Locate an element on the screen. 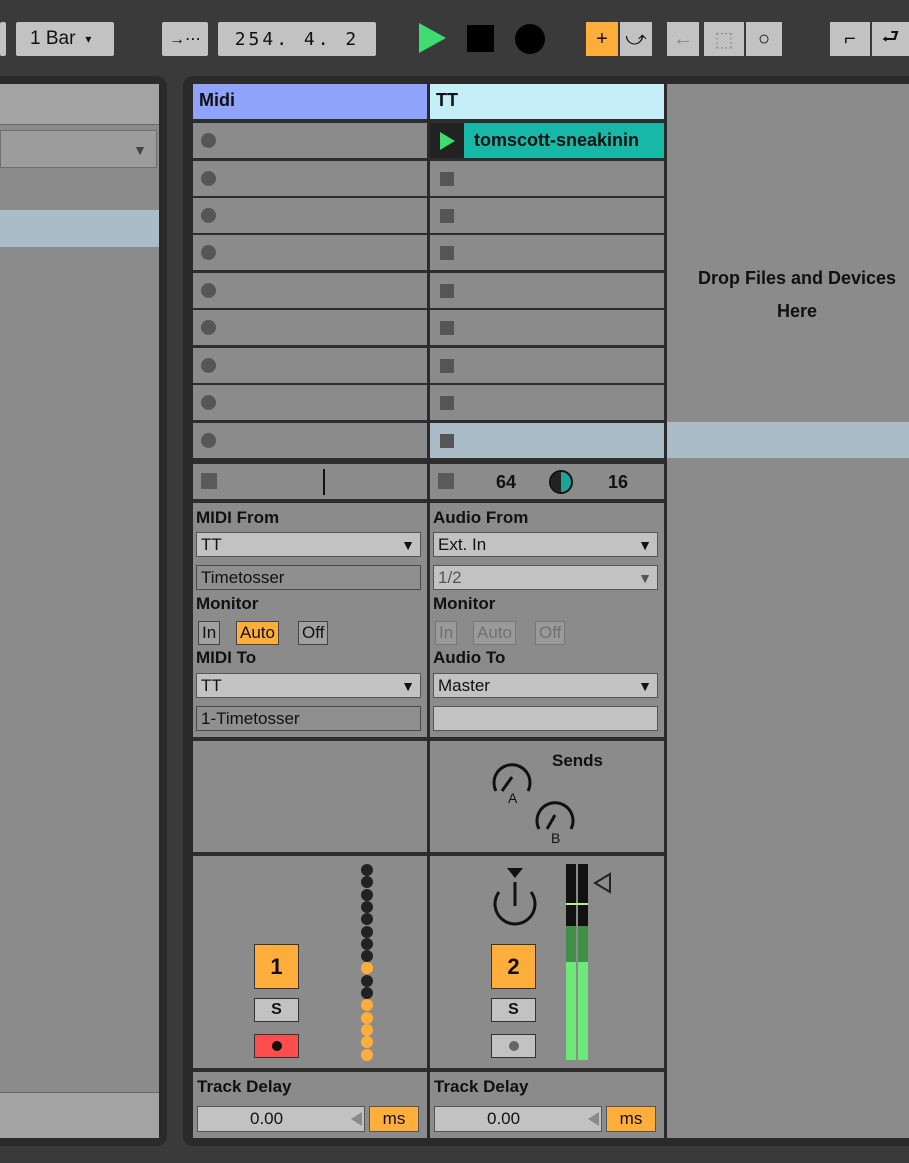 The width and height of the screenshot is (909, 1163). record-icon is located at coordinates (530, 39).